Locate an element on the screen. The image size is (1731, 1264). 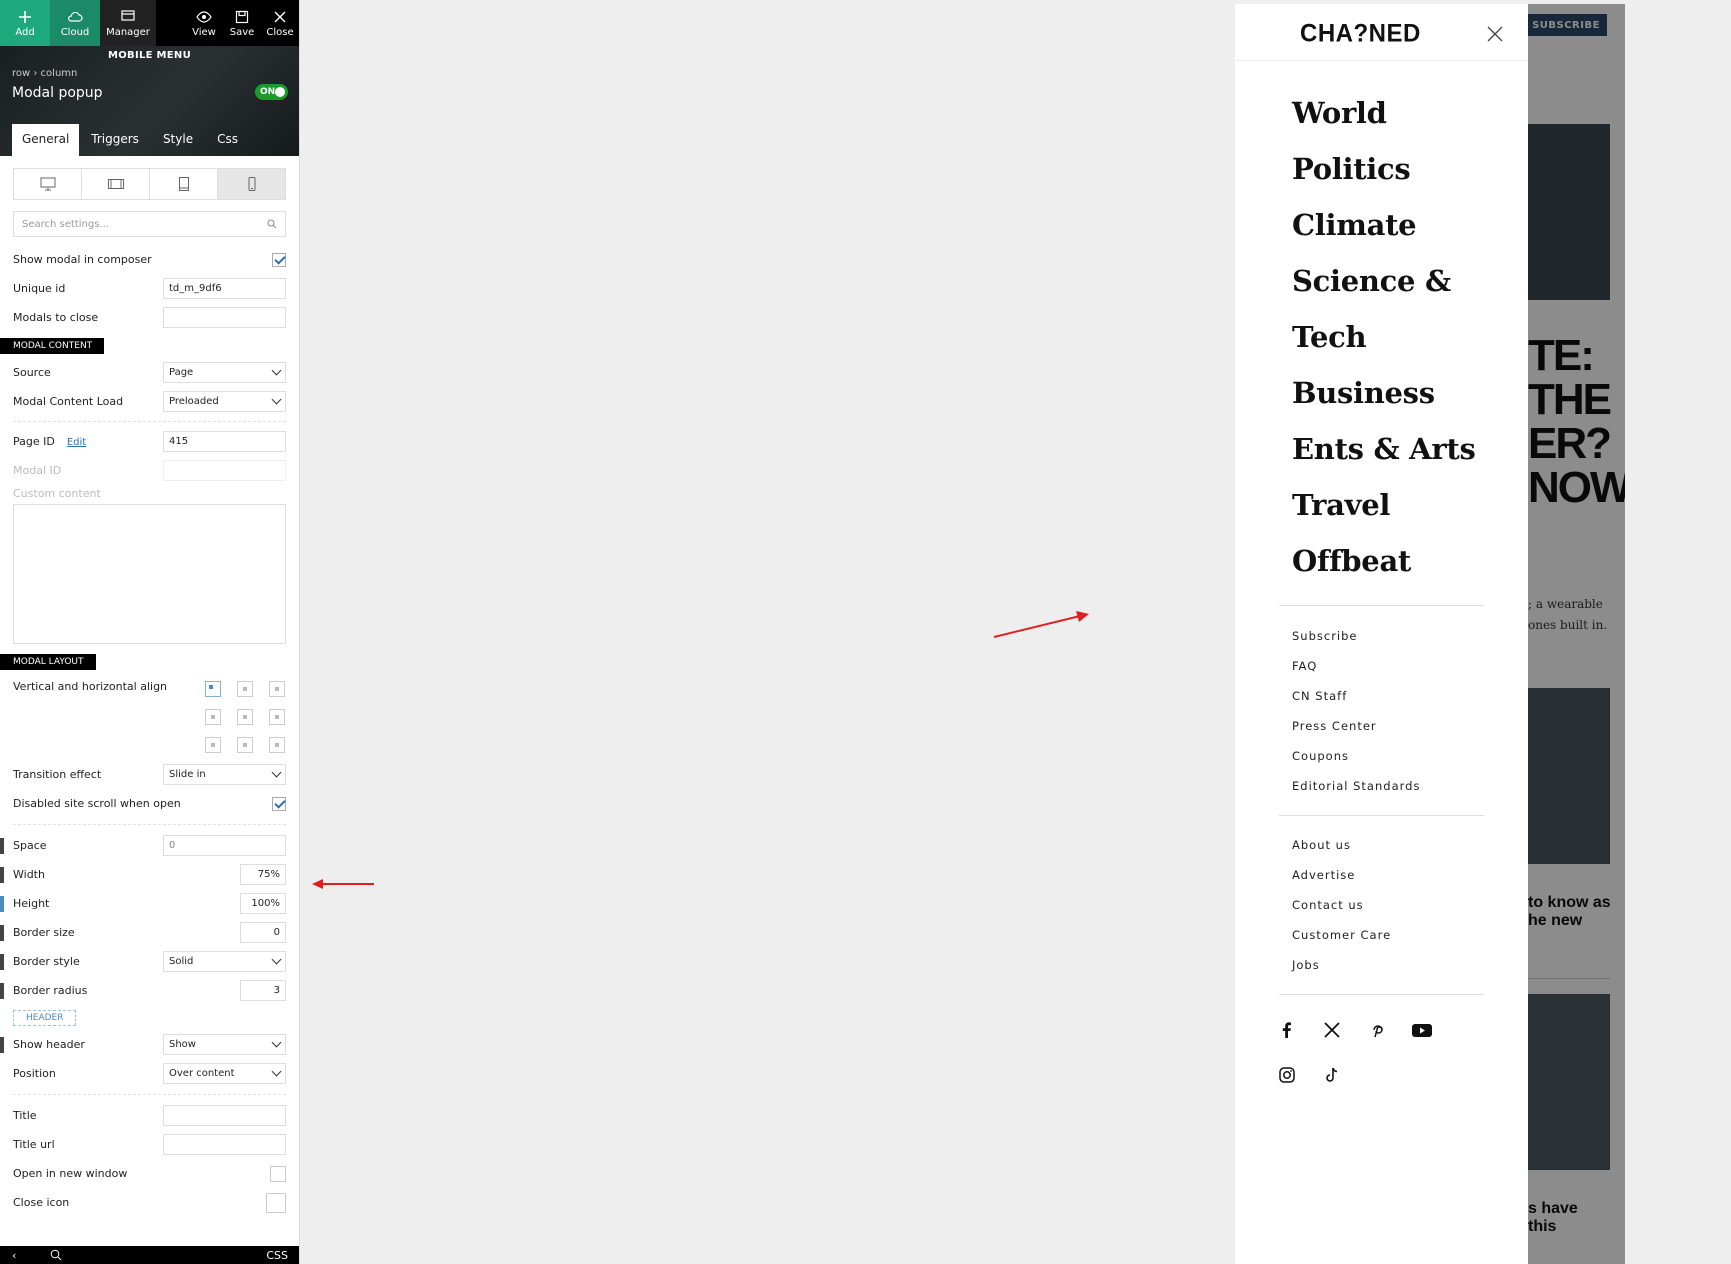
link-advertise: Advertise is located at coordinates (1323, 875).